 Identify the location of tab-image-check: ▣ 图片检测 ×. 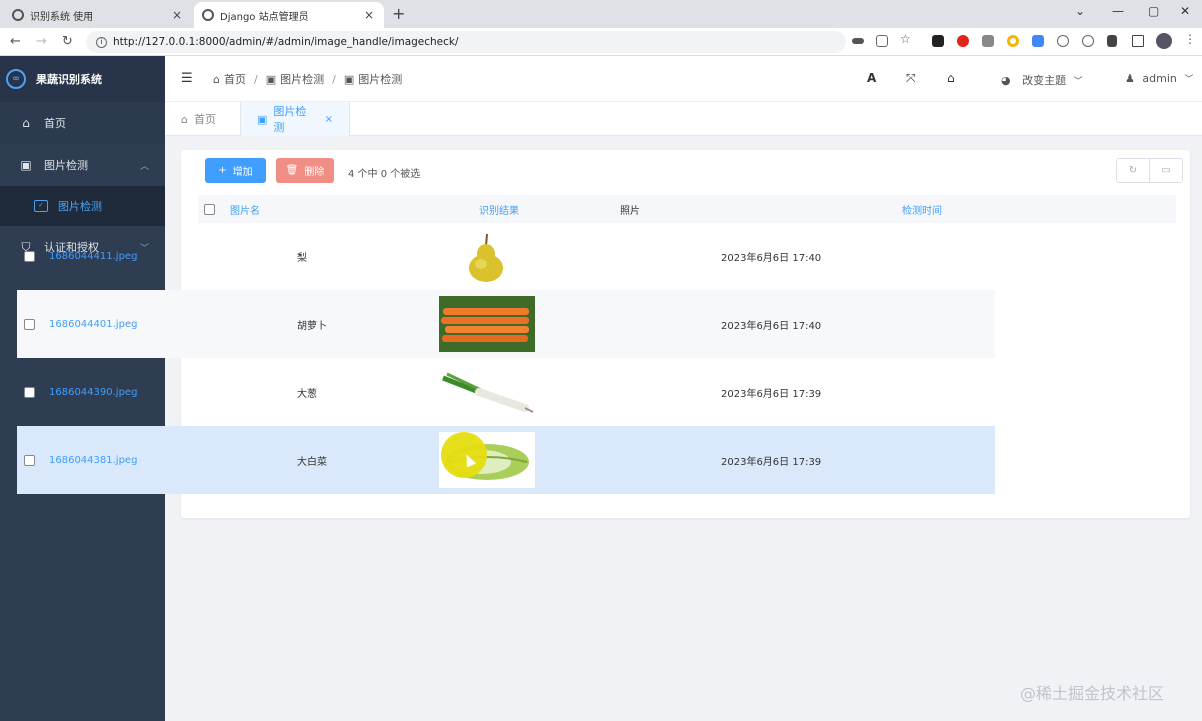
(295, 119).